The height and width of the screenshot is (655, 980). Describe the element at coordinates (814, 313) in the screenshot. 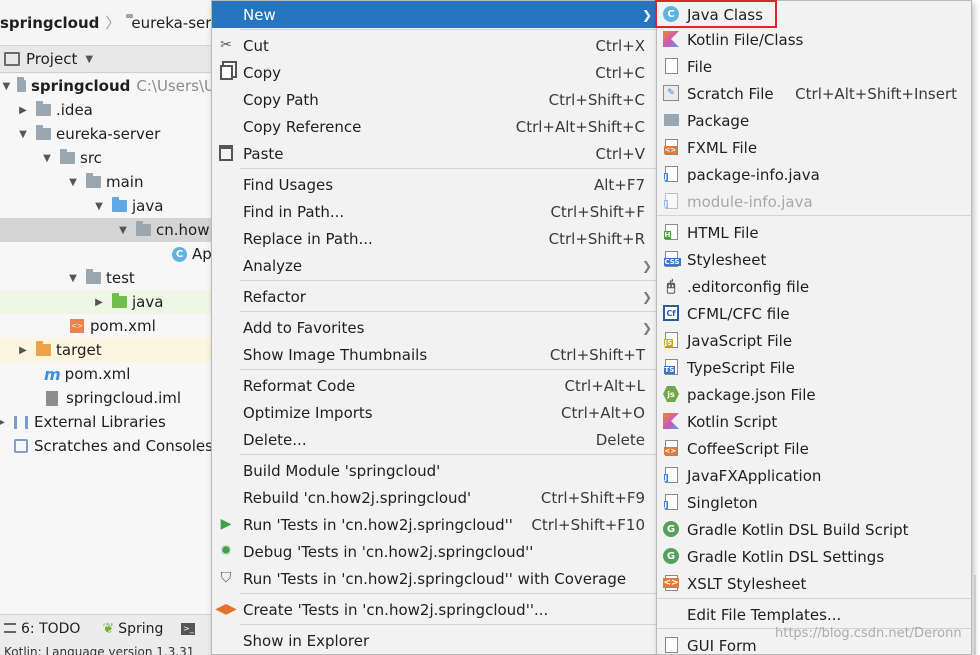

I see `new-item-cfml-file: Cf CFML/CFC file` at that location.